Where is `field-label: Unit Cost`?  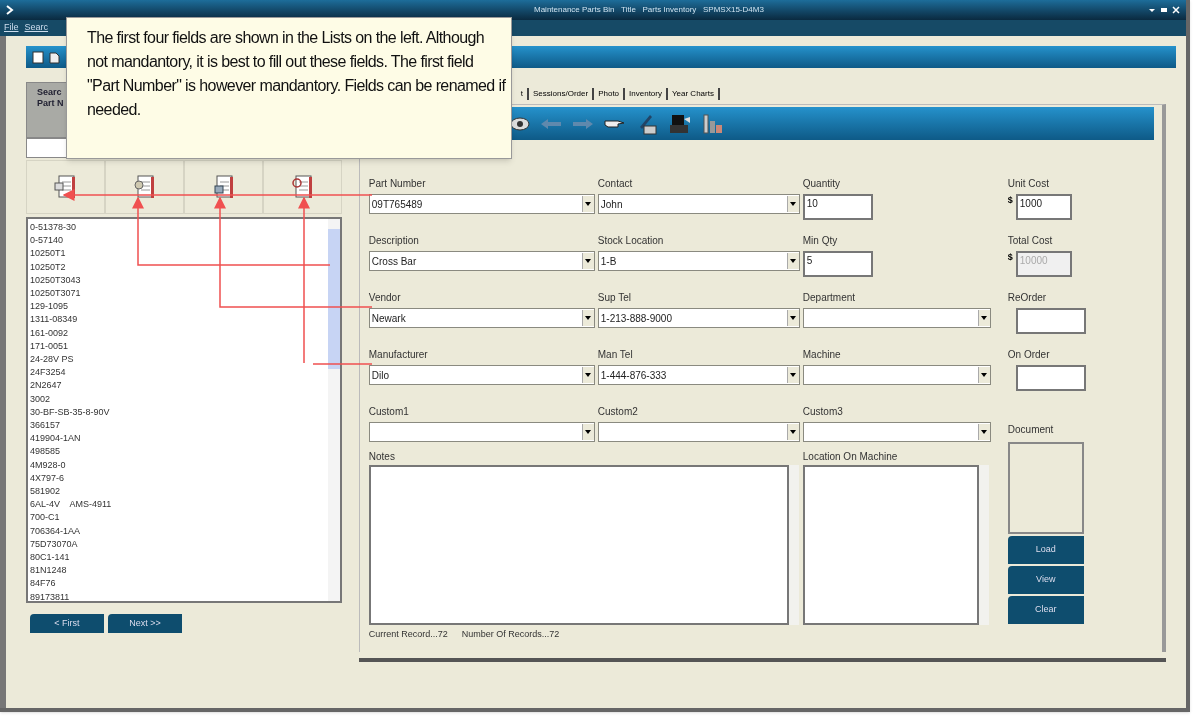
field-label: Unit Cost is located at coordinates (1028, 183).